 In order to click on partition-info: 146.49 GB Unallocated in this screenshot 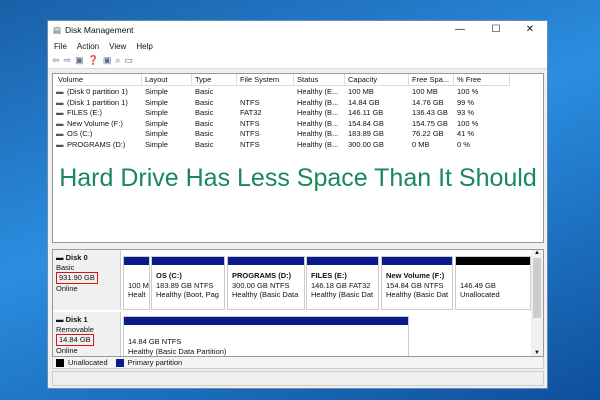, I will do `click(493, 282)`.